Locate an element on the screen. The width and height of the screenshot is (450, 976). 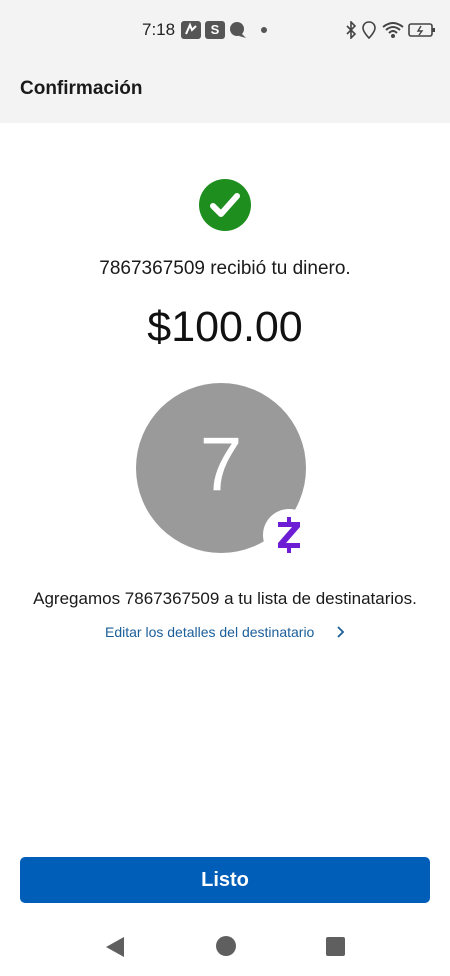
navigation-bar is located at coordinates (225, 947).